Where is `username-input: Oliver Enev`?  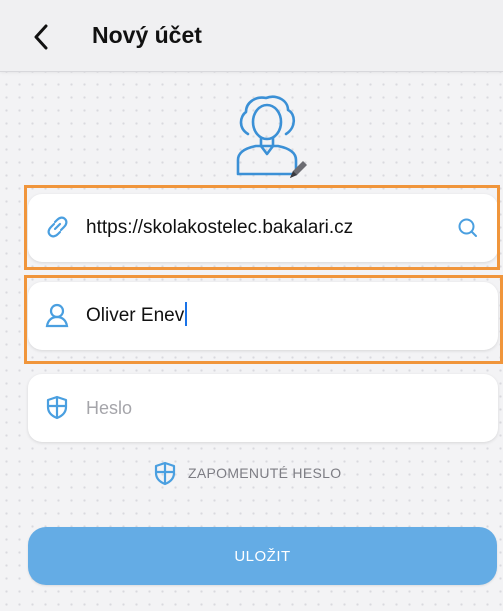 username-input: Oliver Enev is located at coordinates (137, 316).